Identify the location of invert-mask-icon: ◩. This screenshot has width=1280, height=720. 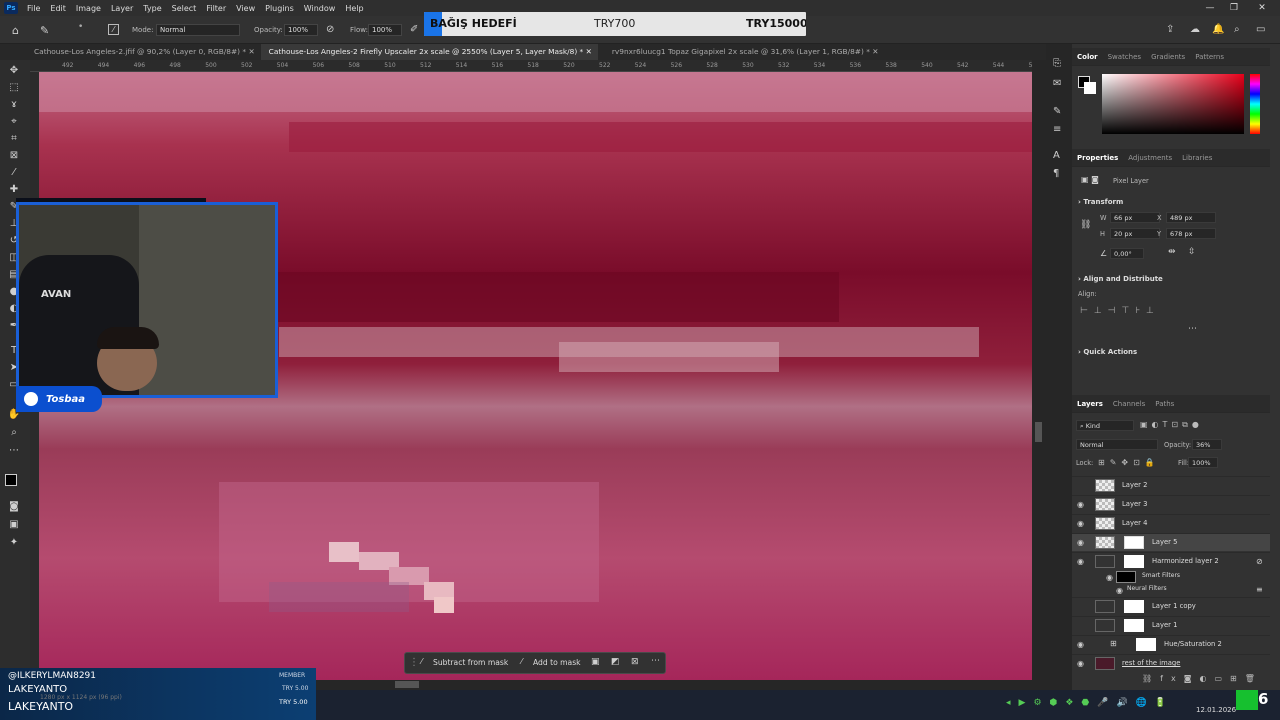
(615, 662).